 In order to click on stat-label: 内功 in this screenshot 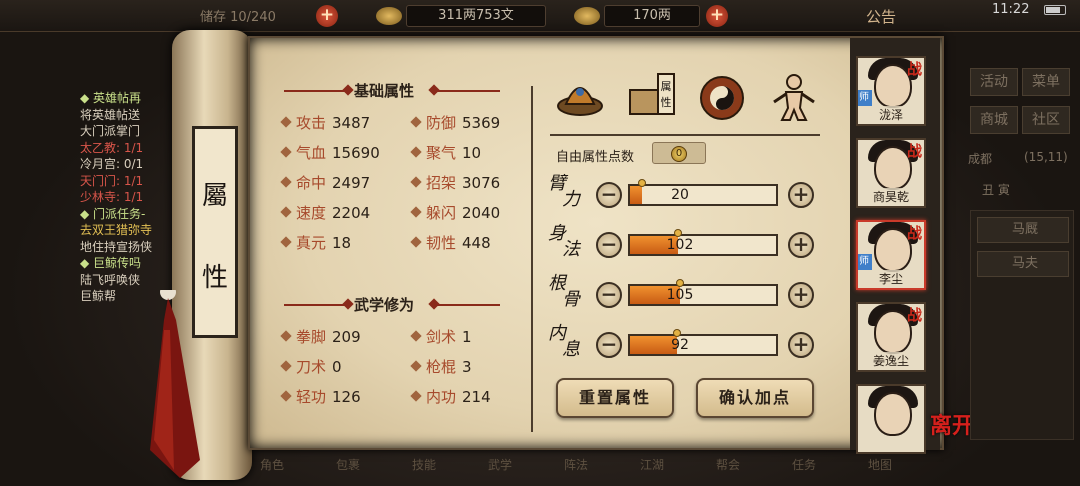, I will do `click(441, 397)`.